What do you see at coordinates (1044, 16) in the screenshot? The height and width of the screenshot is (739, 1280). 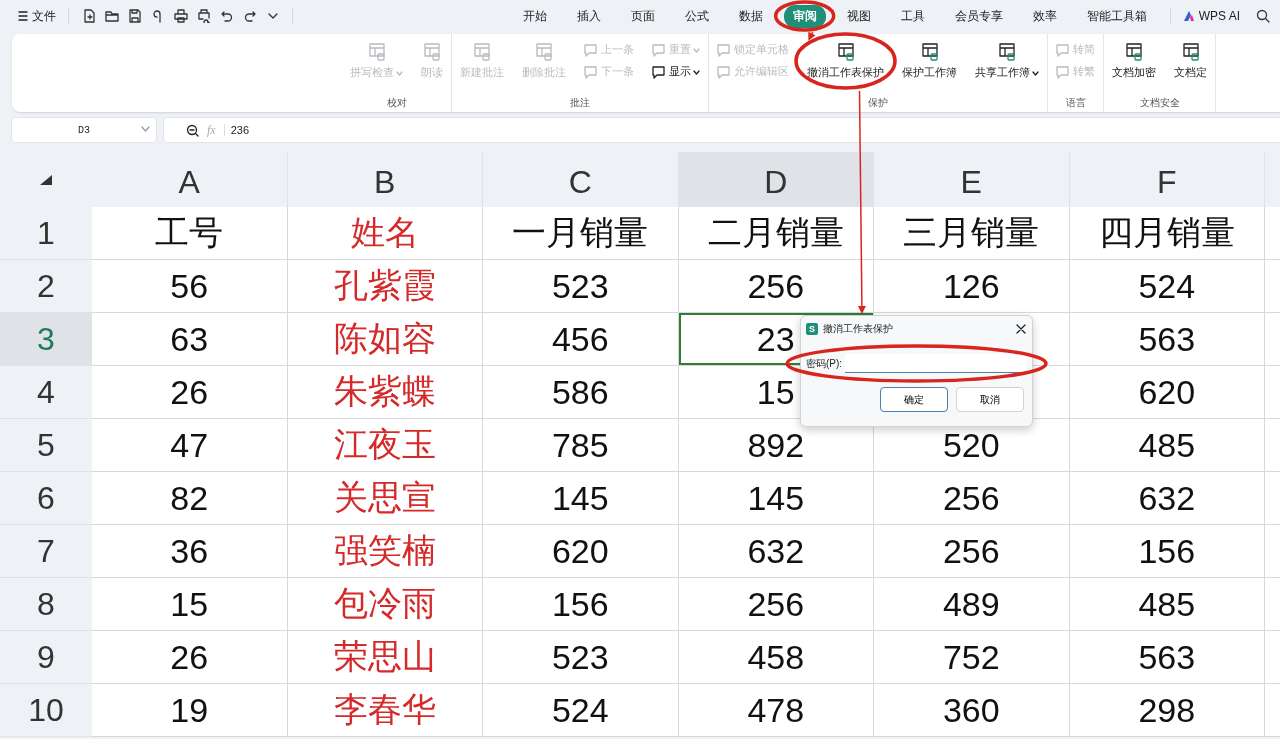 I see `ribbon-tab: 效率` at bounding box center [1044, 16].